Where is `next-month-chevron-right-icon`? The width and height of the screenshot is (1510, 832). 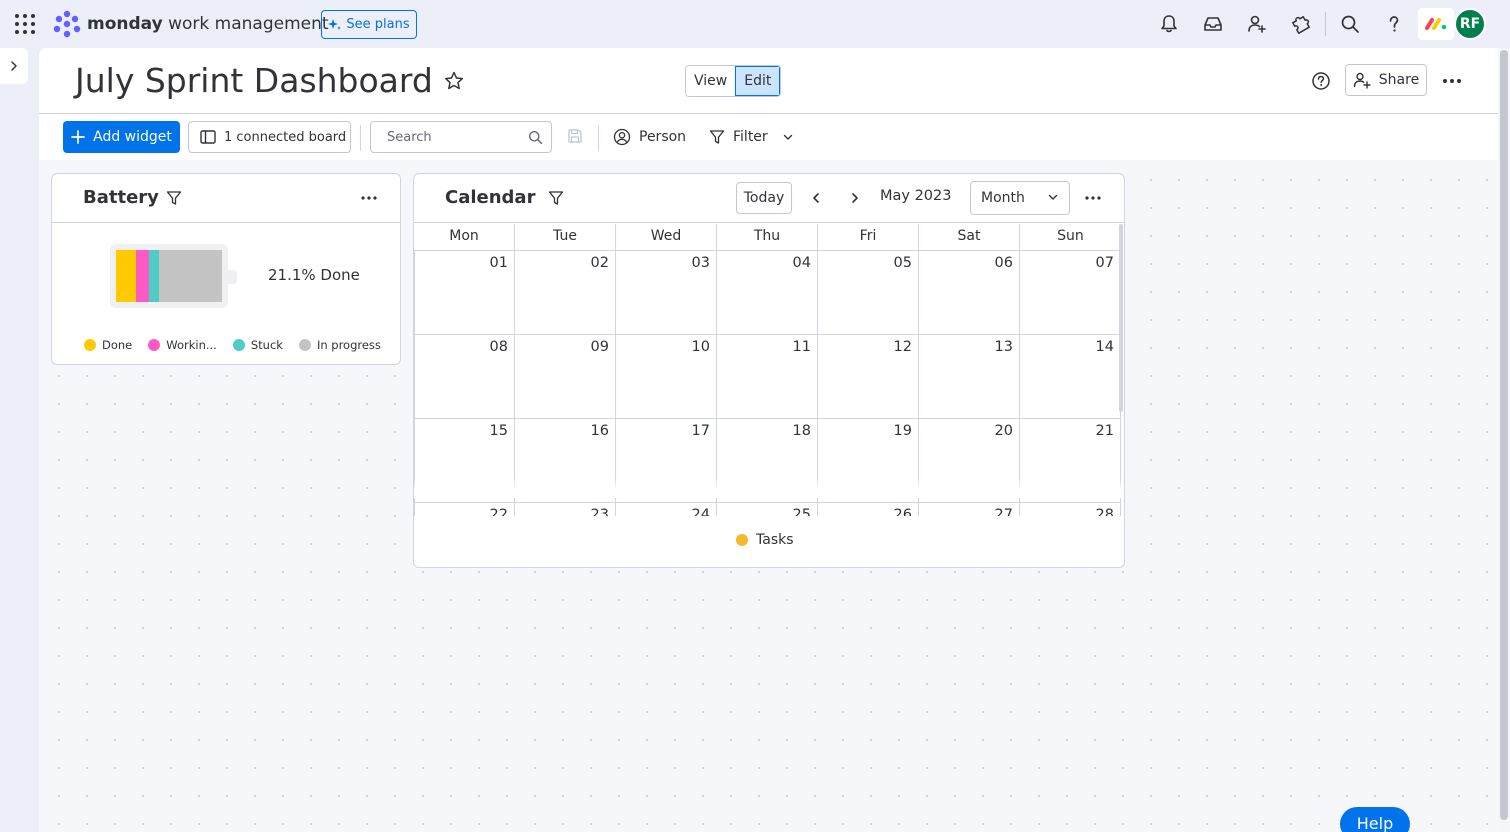
next-month-chevron-right-icon is located at coordinates (855, 198).